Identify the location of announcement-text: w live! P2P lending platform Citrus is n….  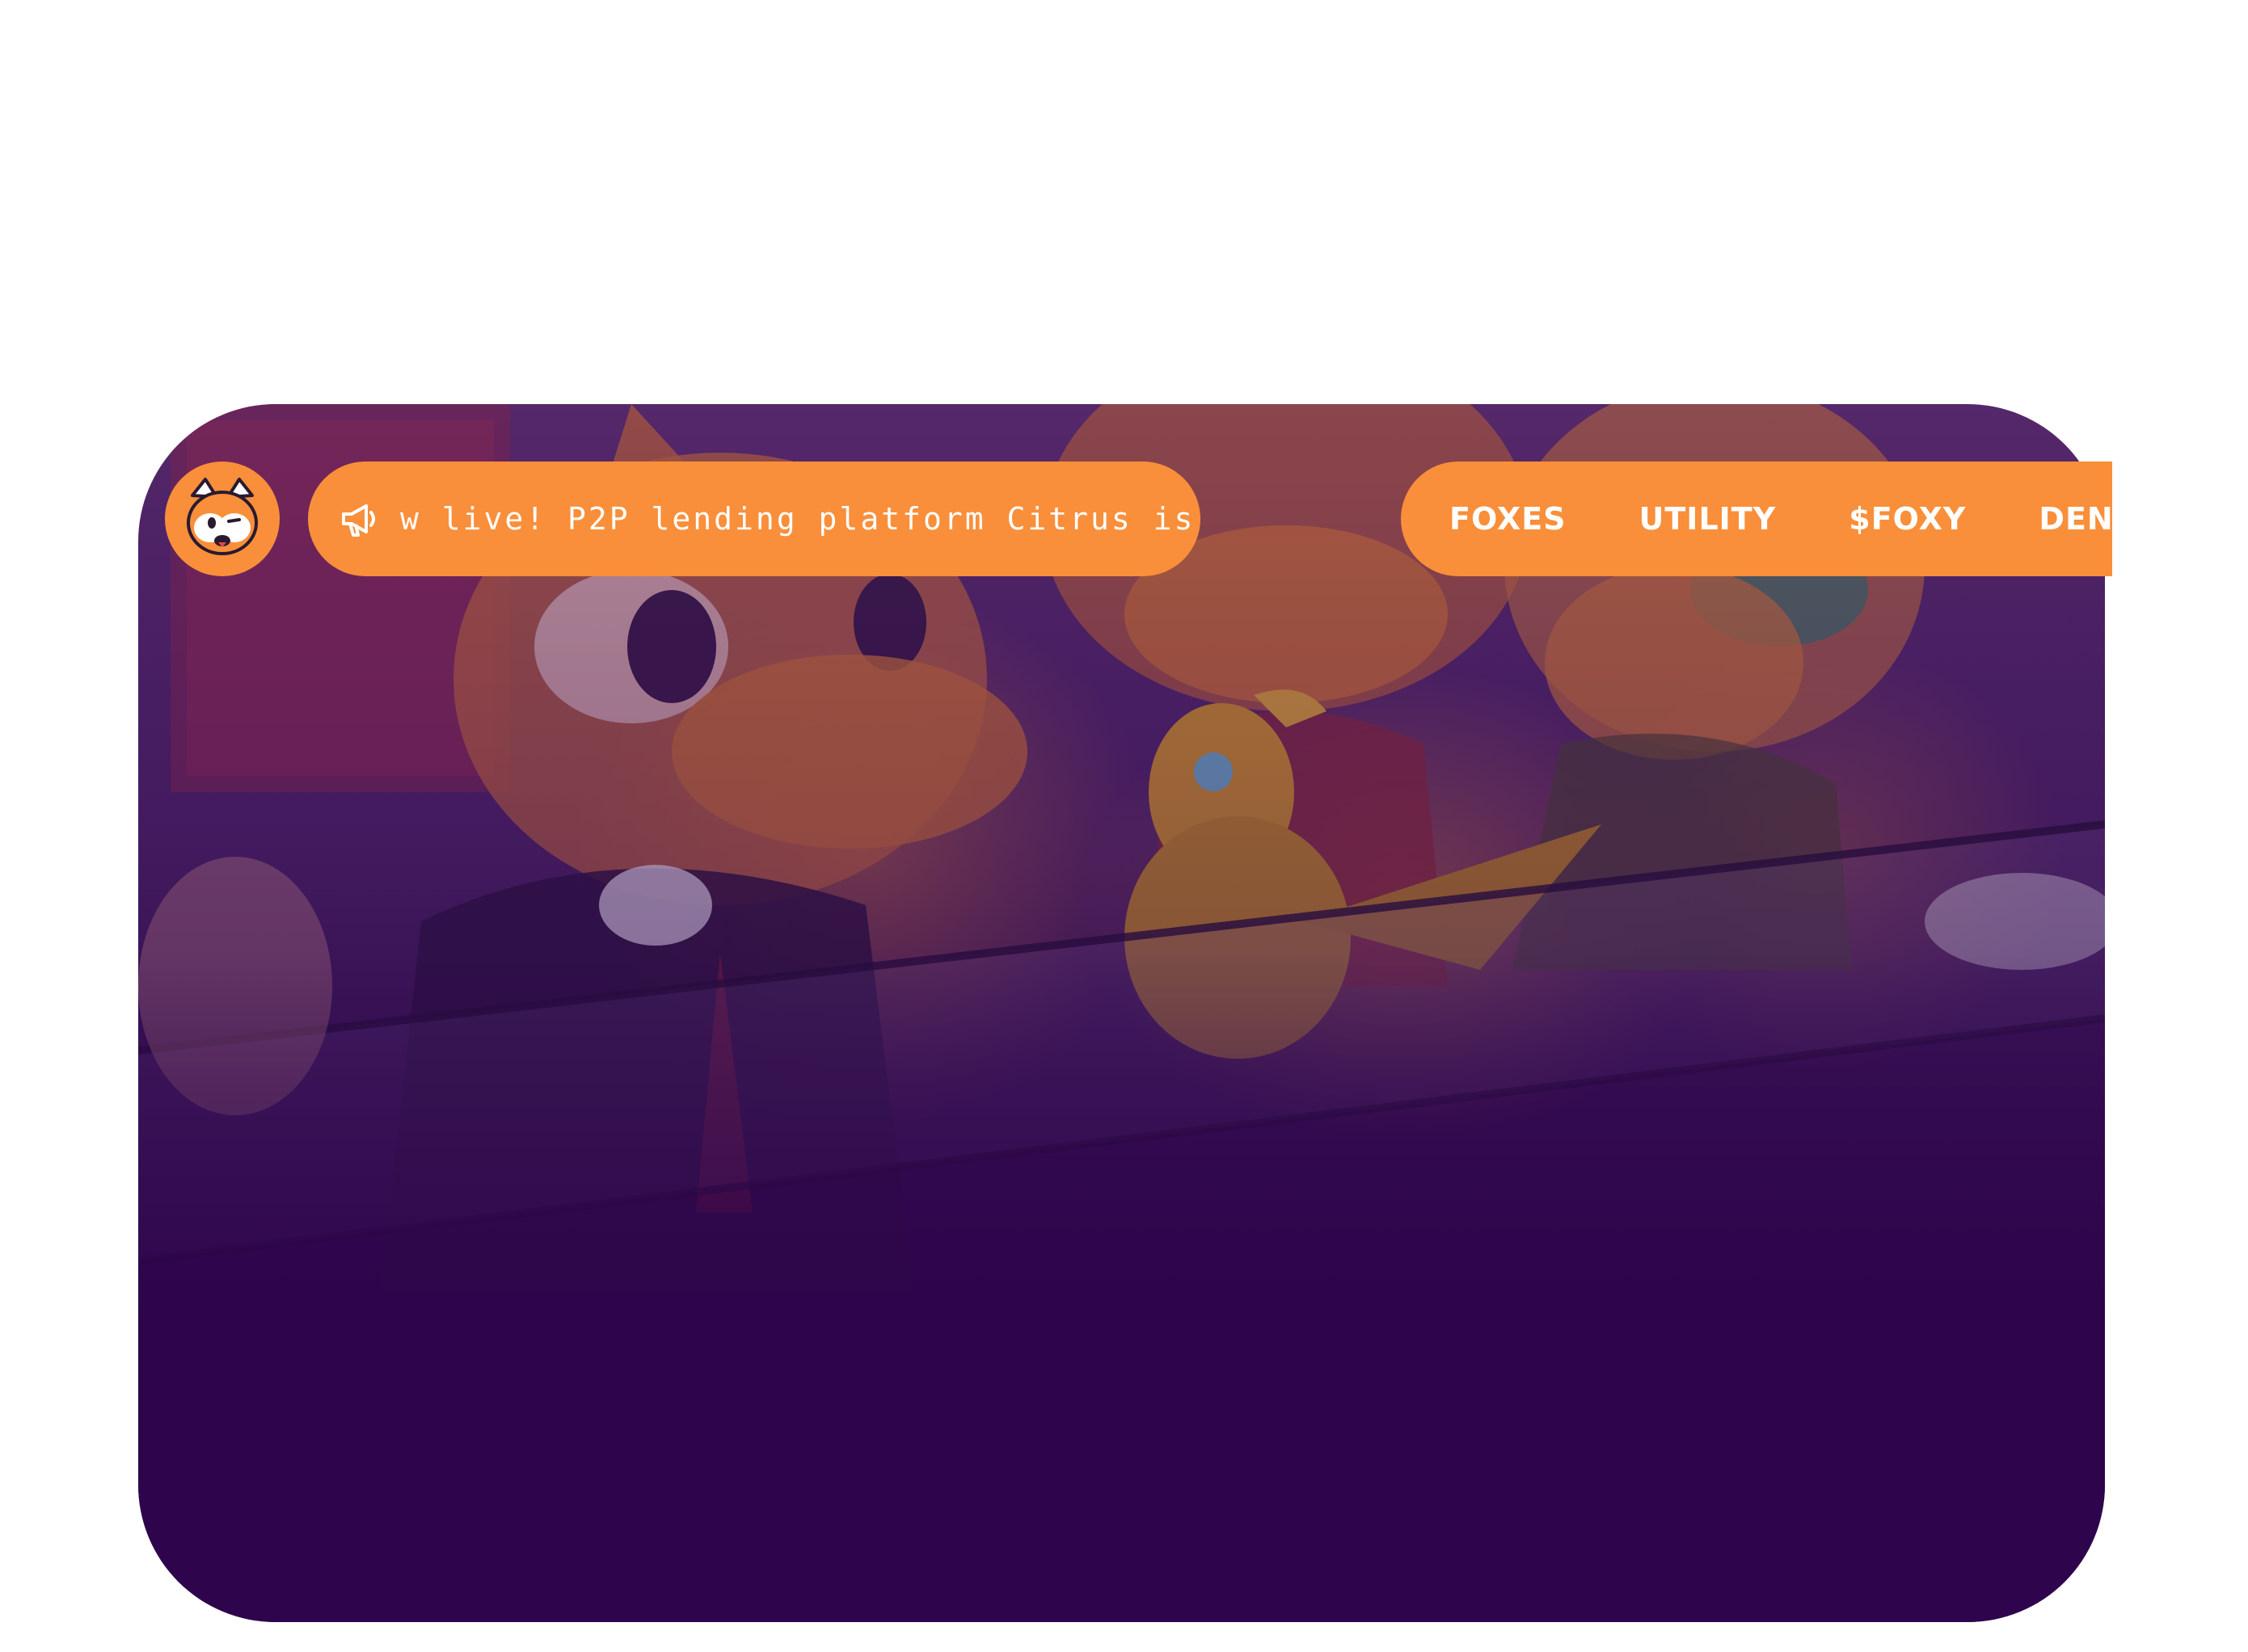
(800, 519).